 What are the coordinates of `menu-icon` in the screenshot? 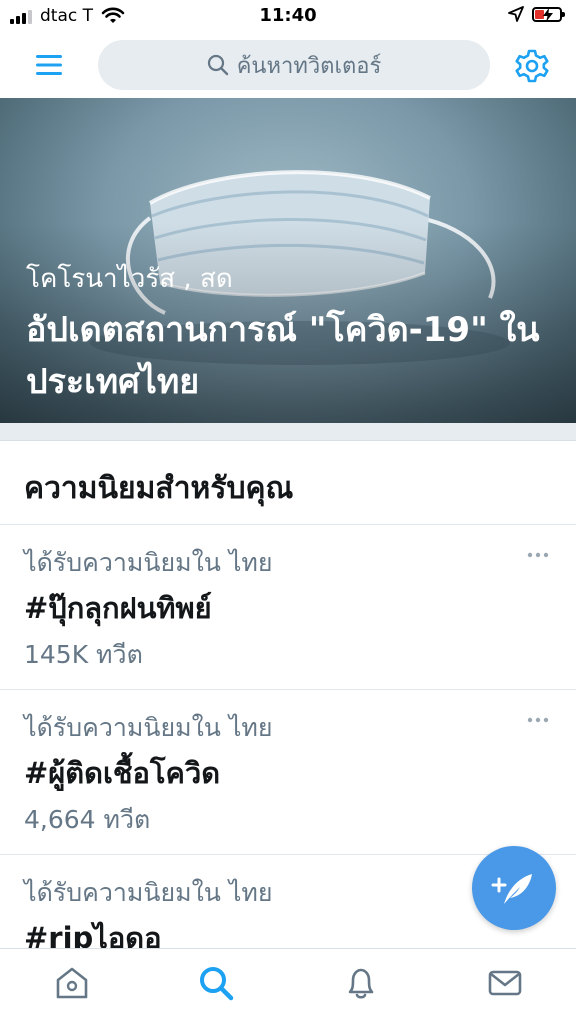 It's located at (49, 65).